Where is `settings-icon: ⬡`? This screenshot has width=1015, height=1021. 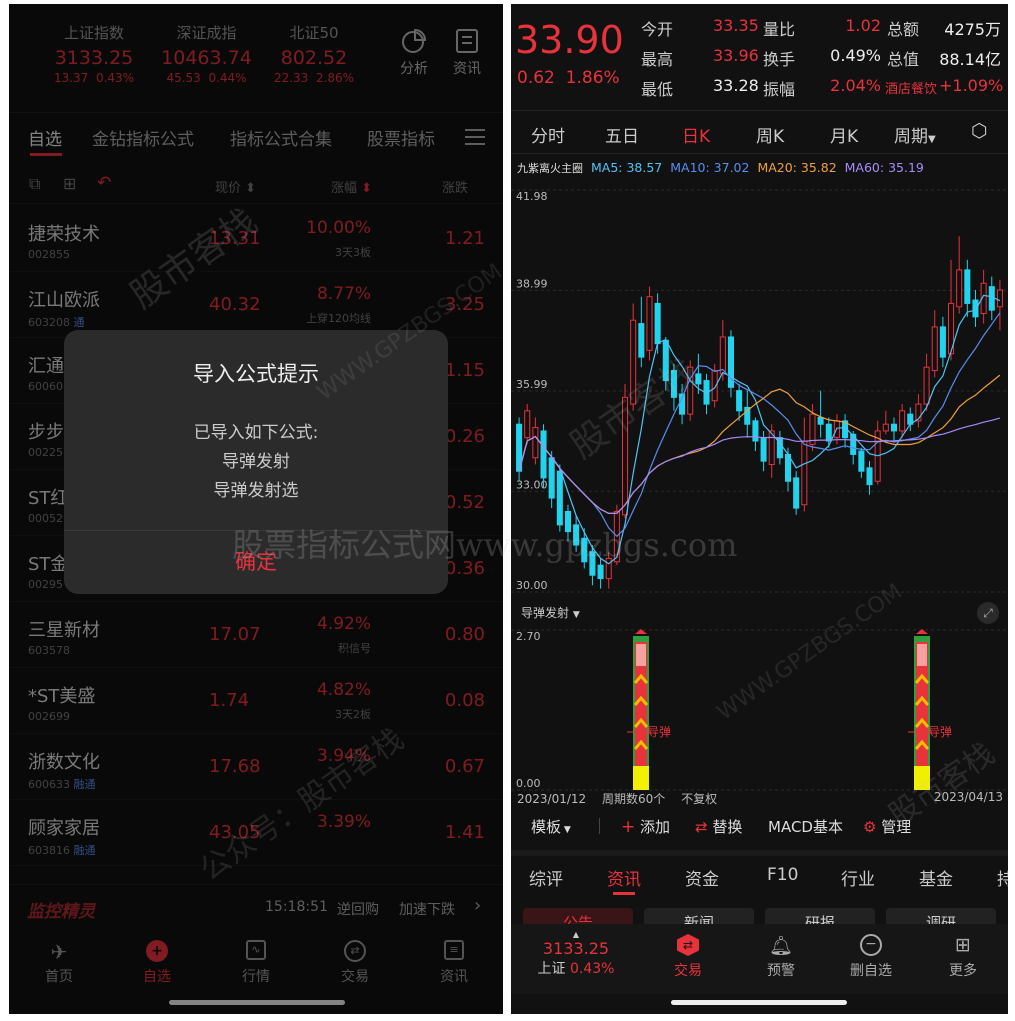
settings-icon: ⬡ is located at coordinates (979, 131).